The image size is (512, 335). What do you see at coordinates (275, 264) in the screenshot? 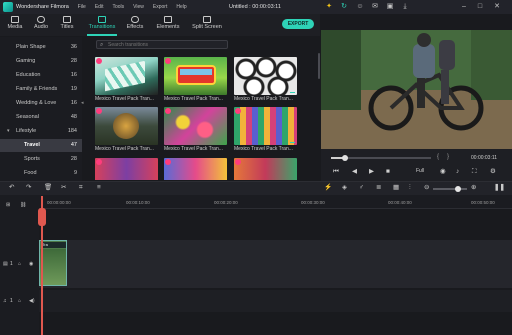
I see `video-track` at bounding box center [275, 264].